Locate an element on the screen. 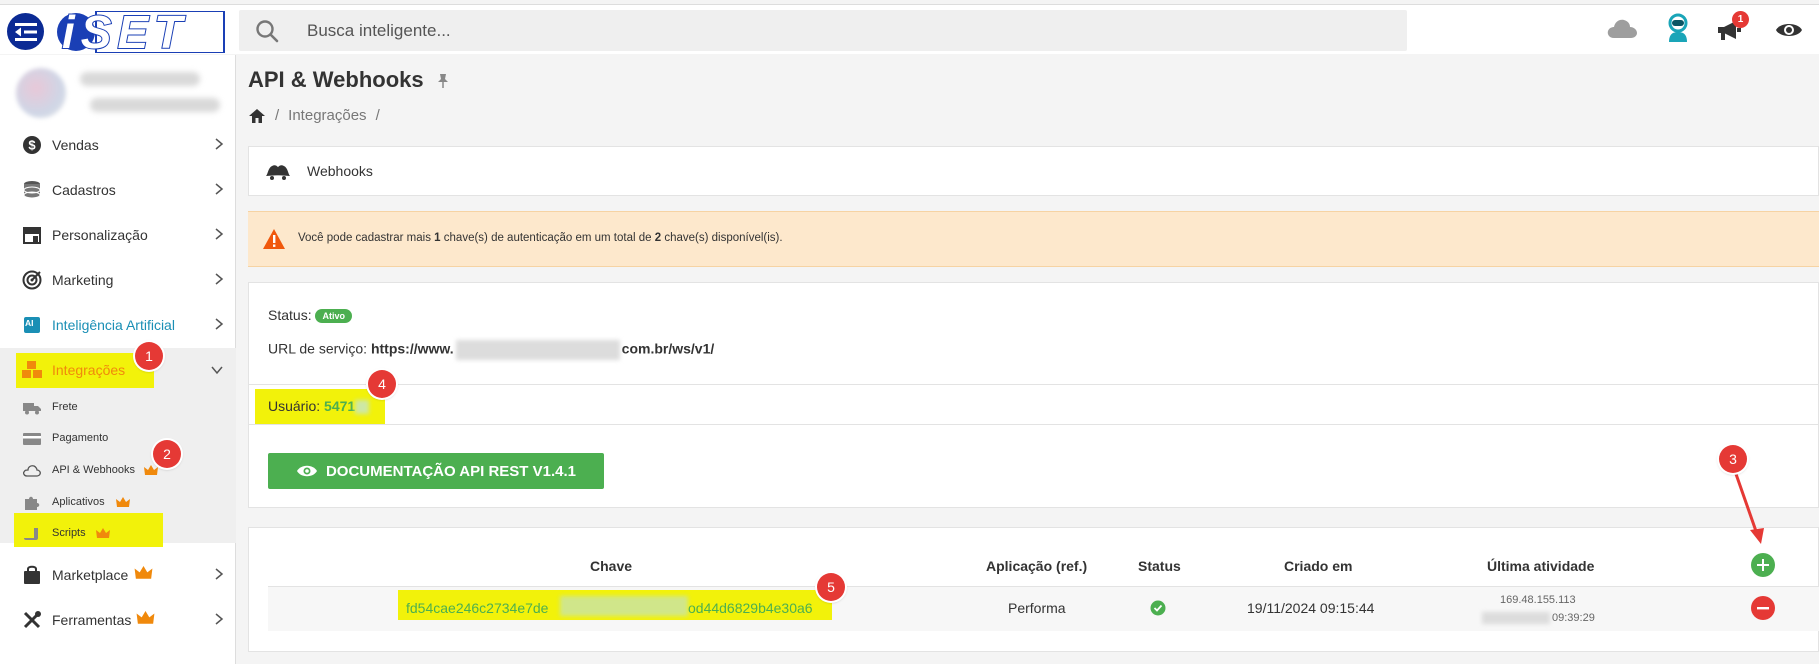  sidebar-item-marketplace: Marketplace is located at coordinates (118, 575).